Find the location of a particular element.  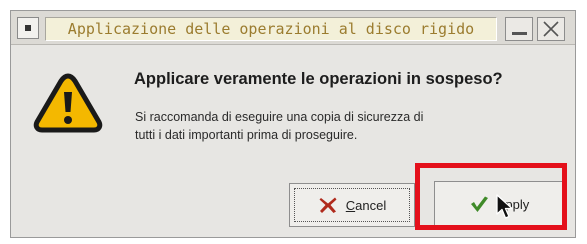

close-icon is located at coordinates (551, 29).